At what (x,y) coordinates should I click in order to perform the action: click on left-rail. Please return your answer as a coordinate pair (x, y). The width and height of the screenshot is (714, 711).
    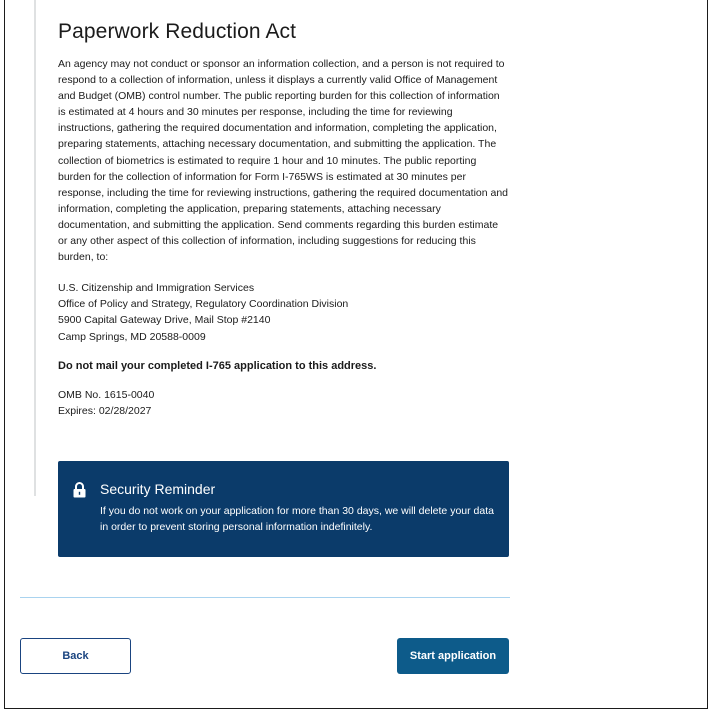
    Looking at the image, I should click on (35, 248).